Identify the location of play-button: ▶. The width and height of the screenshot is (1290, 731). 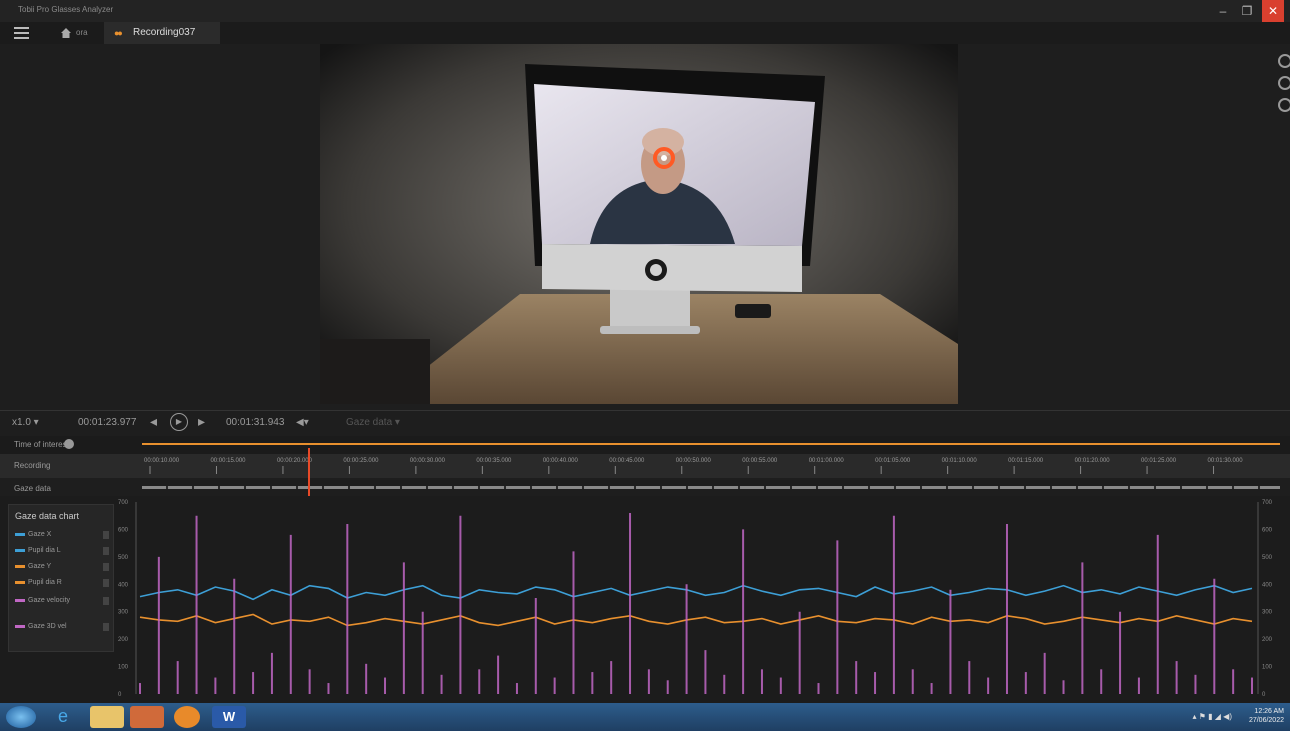
(179, 422).